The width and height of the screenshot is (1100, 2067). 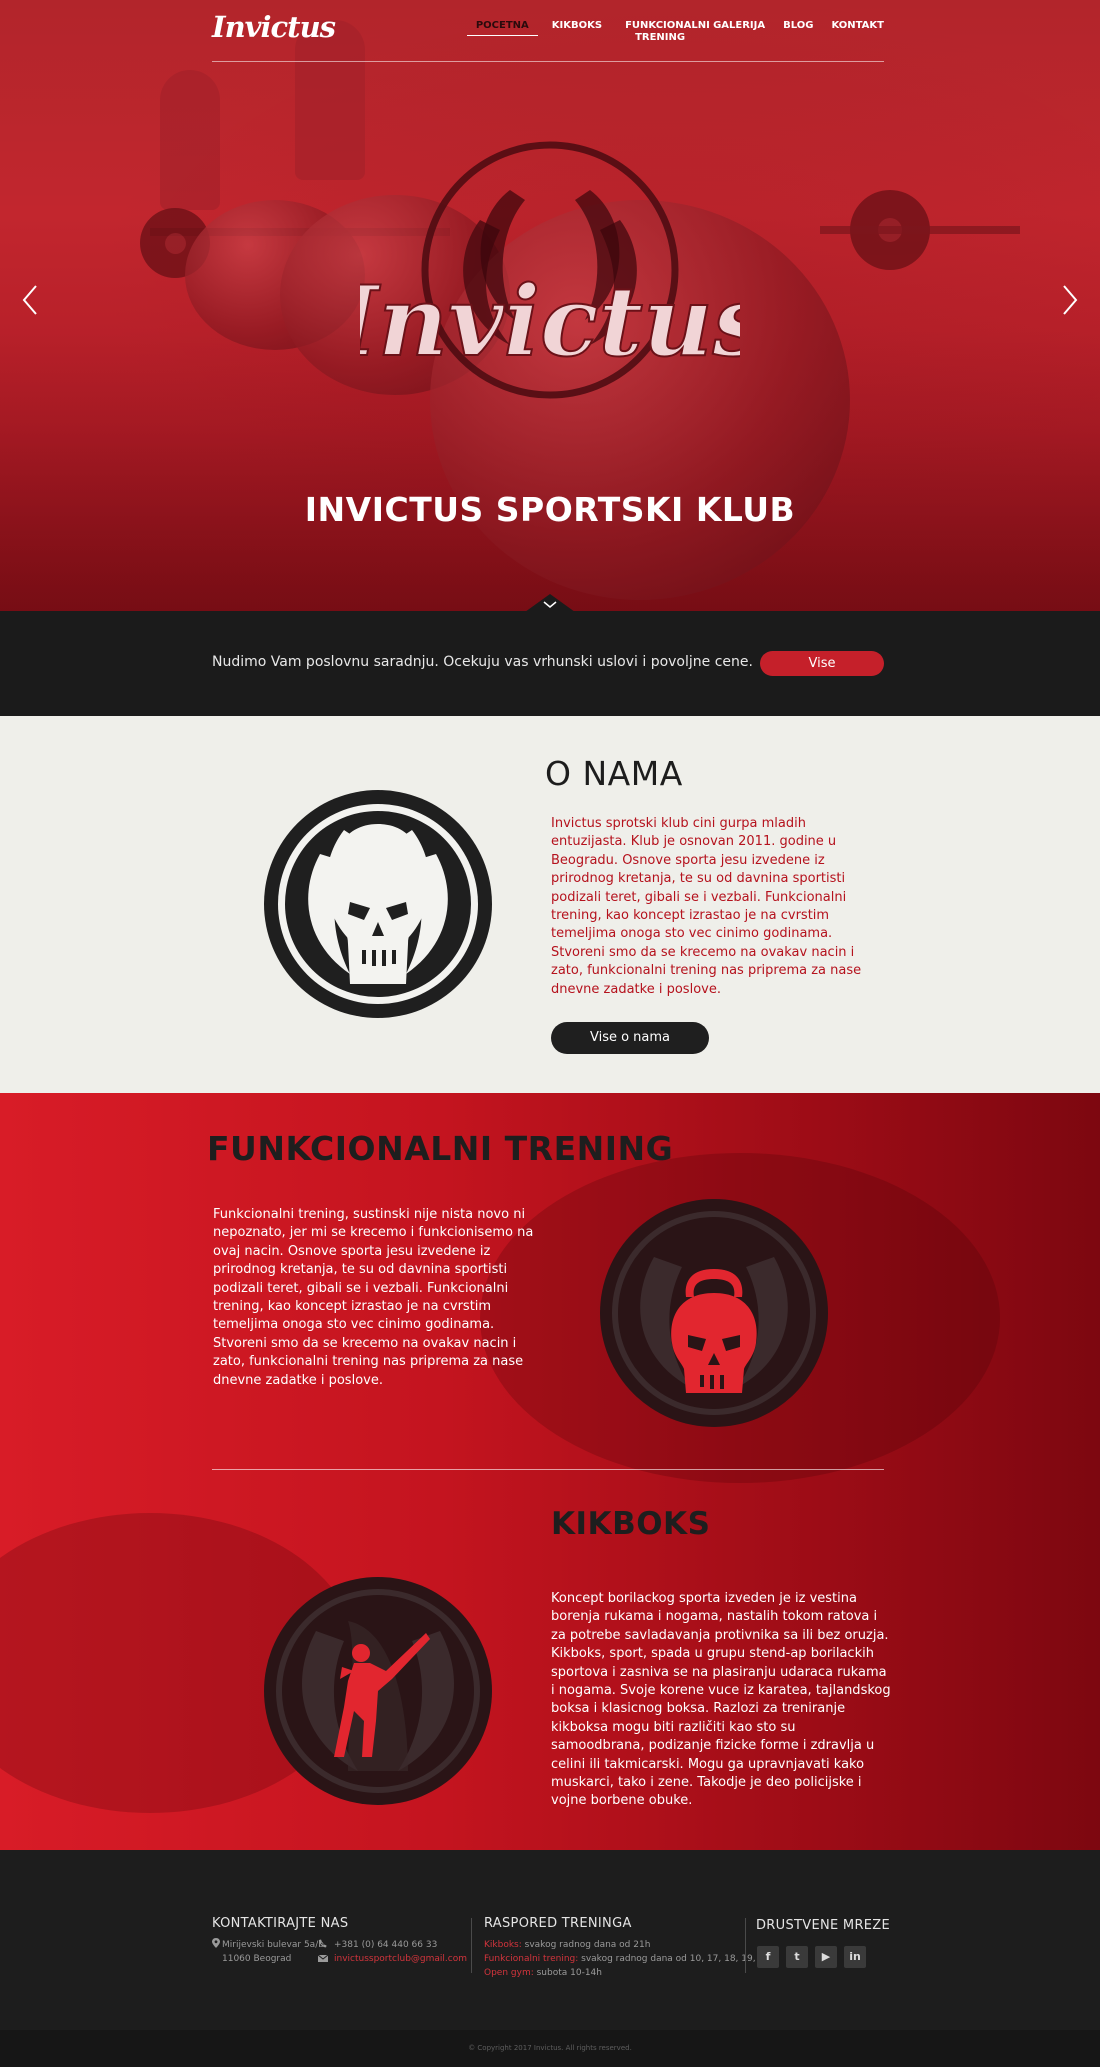 What do you see at coordinates (323, 1958) in the screenshot?
I see `mail-icon` at bounding box center [323, 1958].